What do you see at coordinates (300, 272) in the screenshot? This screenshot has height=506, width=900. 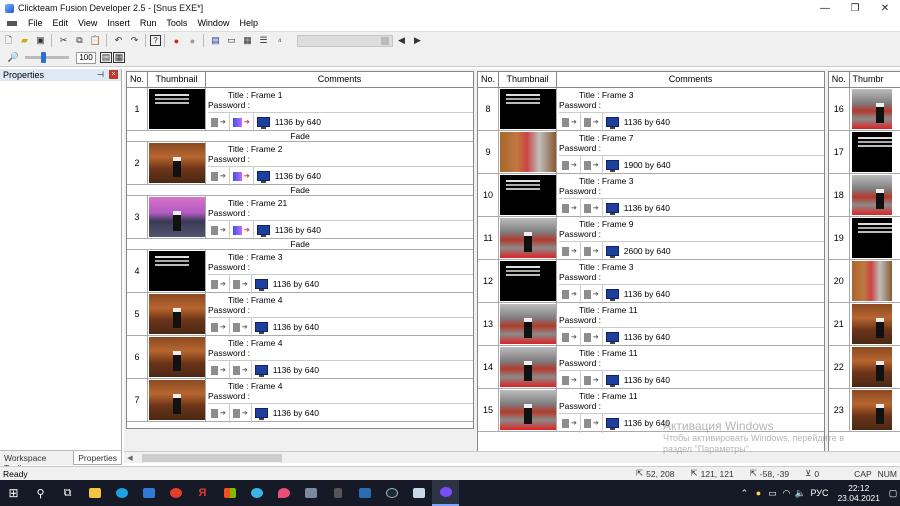 I see `frame-row: 4 Title : Frame 3 Password : ➔ ➔ 1136 by 640` at bounding box center [300, 272].